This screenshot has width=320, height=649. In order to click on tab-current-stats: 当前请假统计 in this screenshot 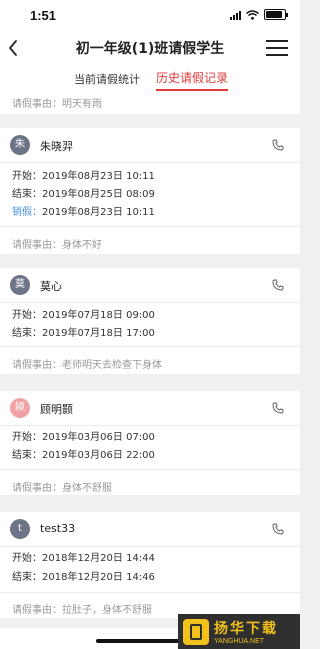, I will do `click(107, 81)`.